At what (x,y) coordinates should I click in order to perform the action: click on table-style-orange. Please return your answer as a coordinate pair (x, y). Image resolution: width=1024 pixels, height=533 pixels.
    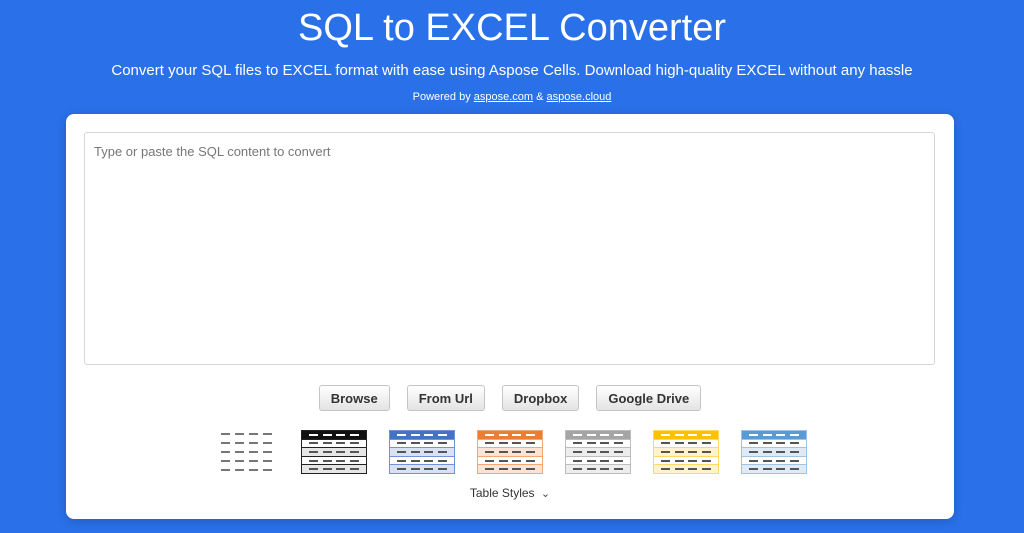
    Looking at the image, I should click on (510, 452).